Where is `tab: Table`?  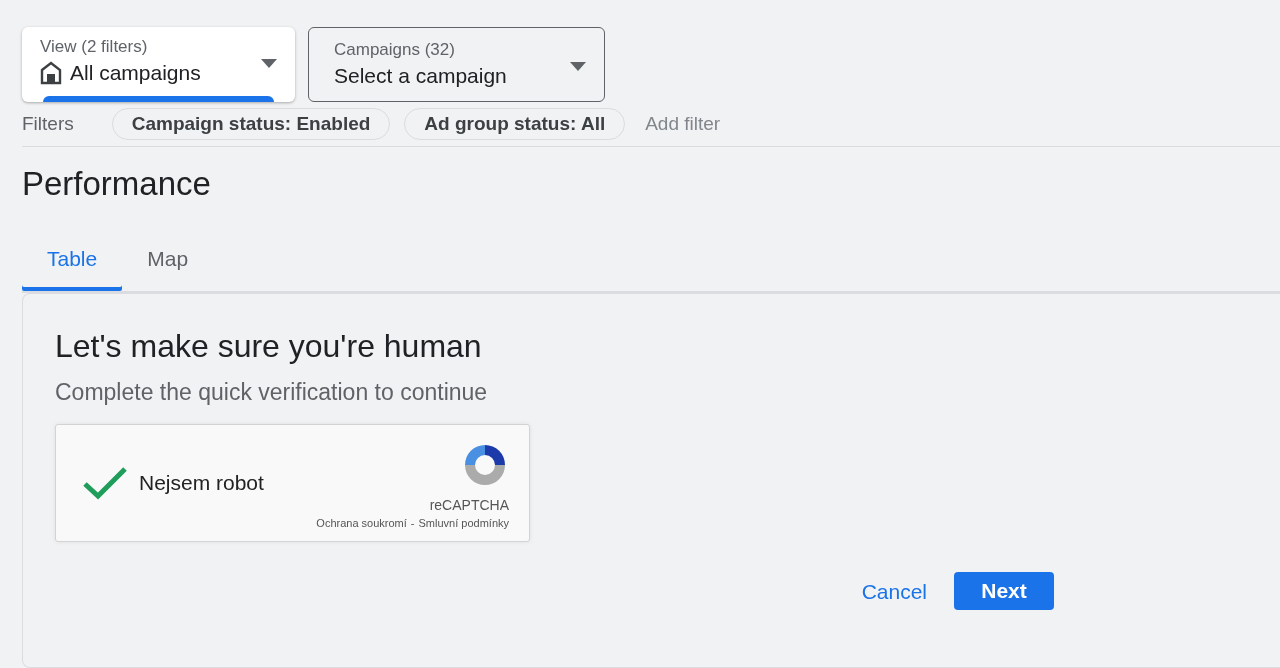
tab: Table is located at coordinates (72, 263).